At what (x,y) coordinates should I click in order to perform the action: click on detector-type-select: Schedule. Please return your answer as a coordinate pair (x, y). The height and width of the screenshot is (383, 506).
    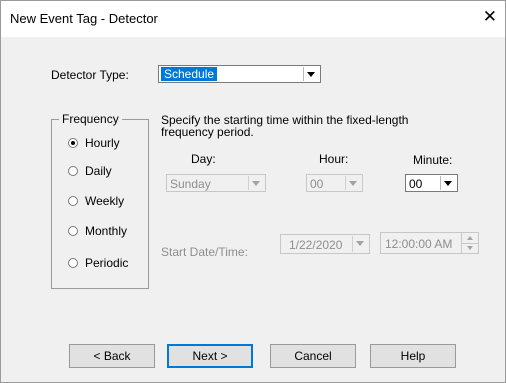
    Looking at the image, I should click on (239, 74).